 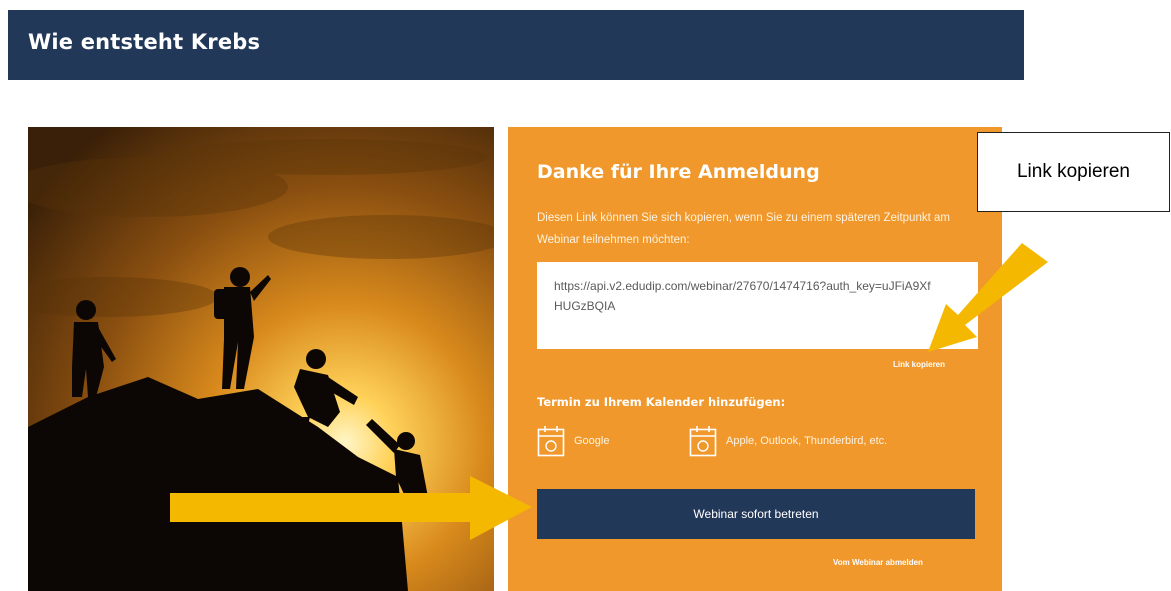 What do you see at coordinates (144, 42) in the screenshot?
I see `page-title: Wie entsteht Krebs` at bounding box center [144, 42].